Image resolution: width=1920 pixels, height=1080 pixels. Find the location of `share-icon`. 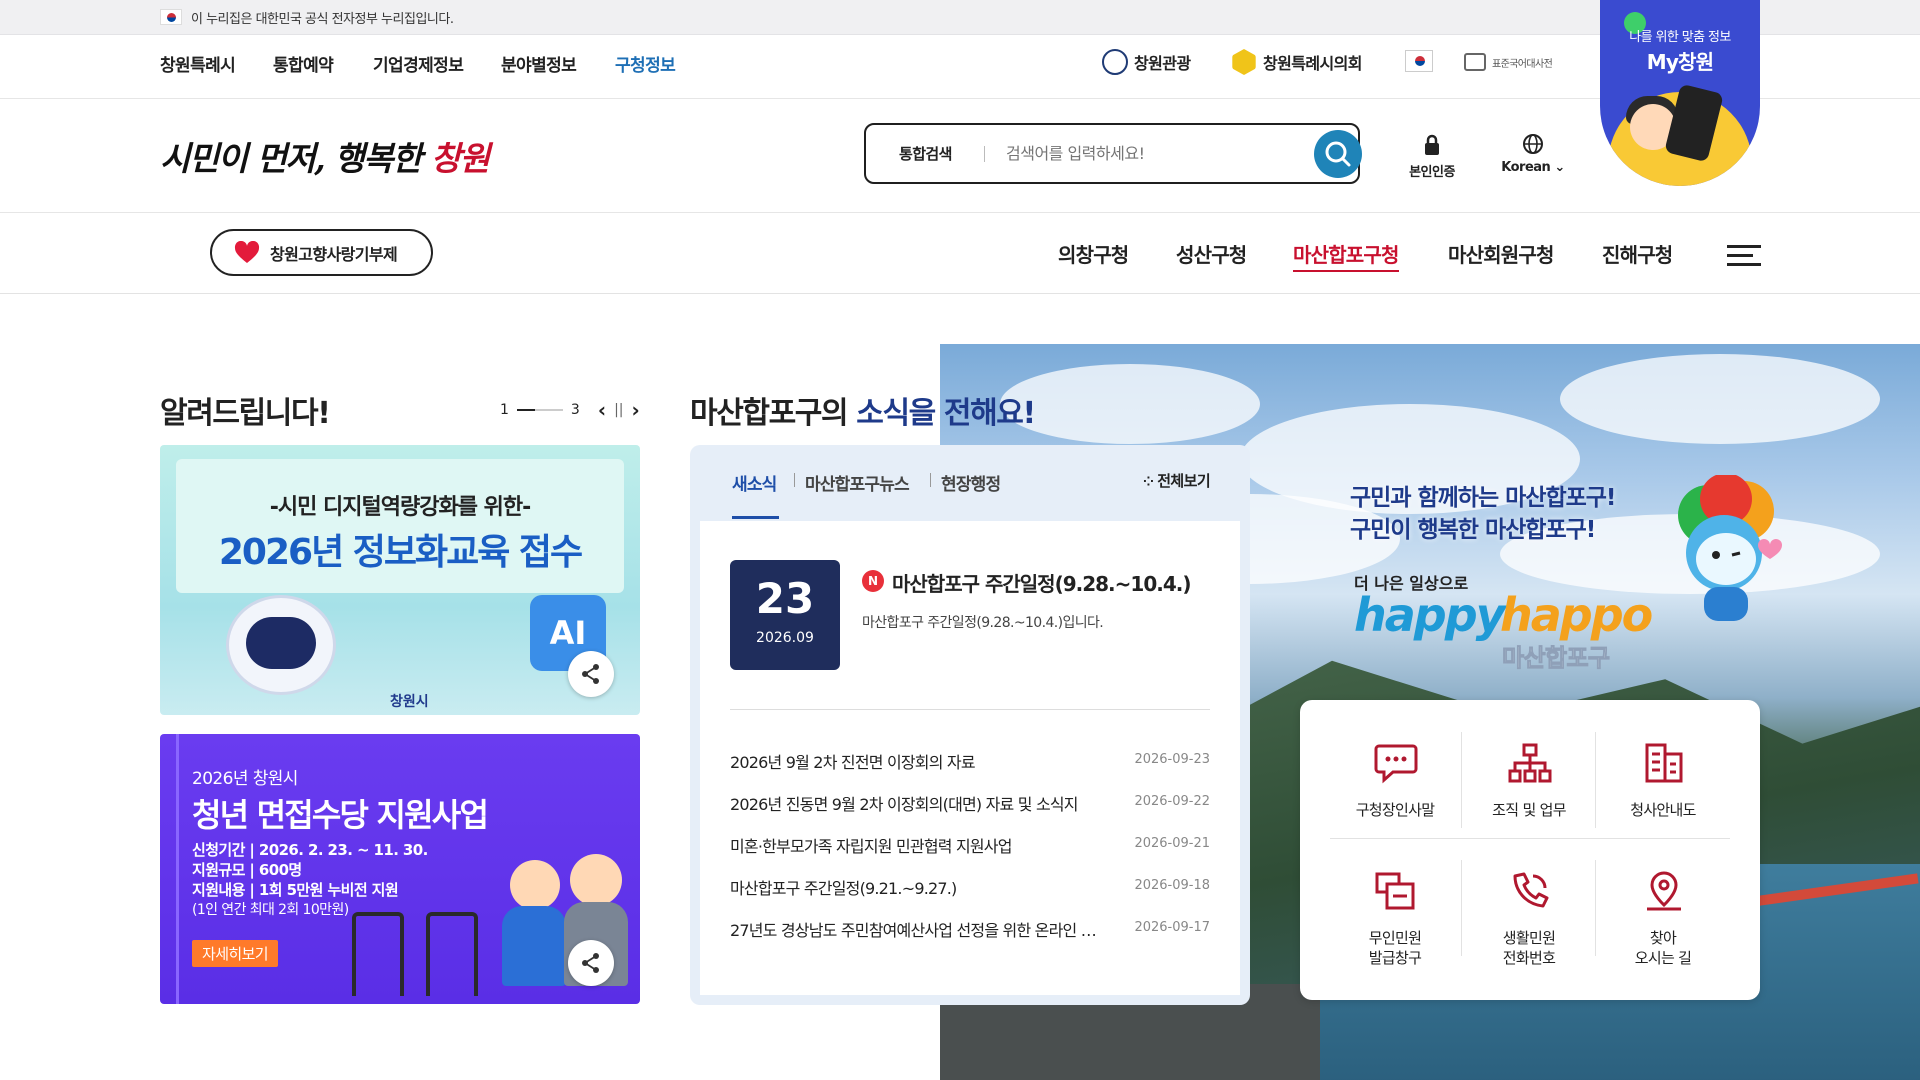

share-icon is located at coordinates (590, 963).